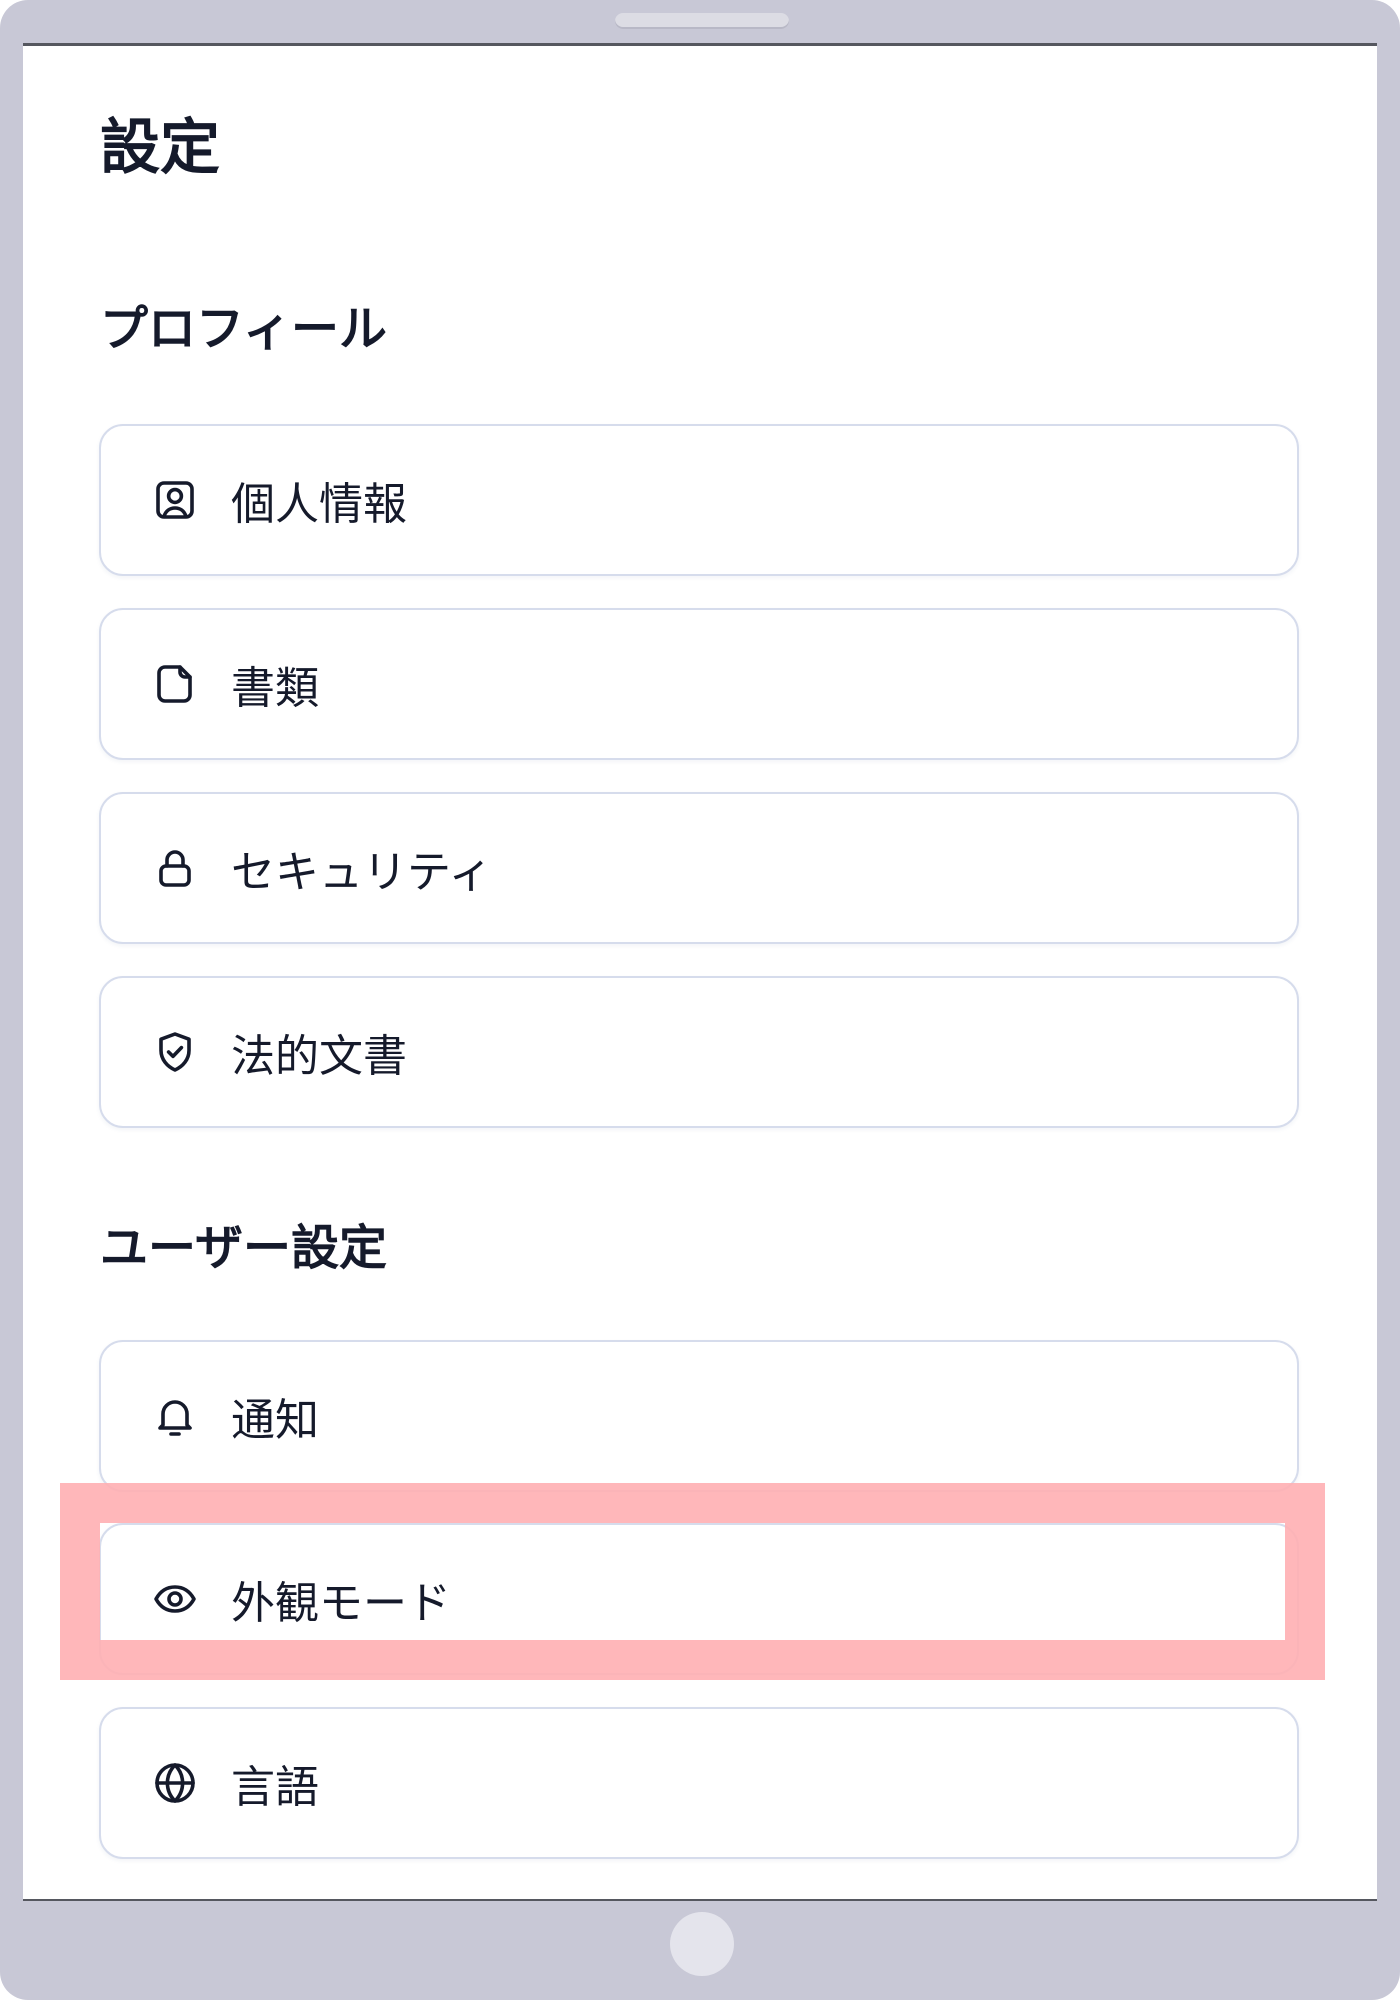 The width and height of the screenshot is (1400, 2000). Describe the element at coordinates (362, 872) in the screenshot. I see `settings-item-label: セキュリティ` at that location.